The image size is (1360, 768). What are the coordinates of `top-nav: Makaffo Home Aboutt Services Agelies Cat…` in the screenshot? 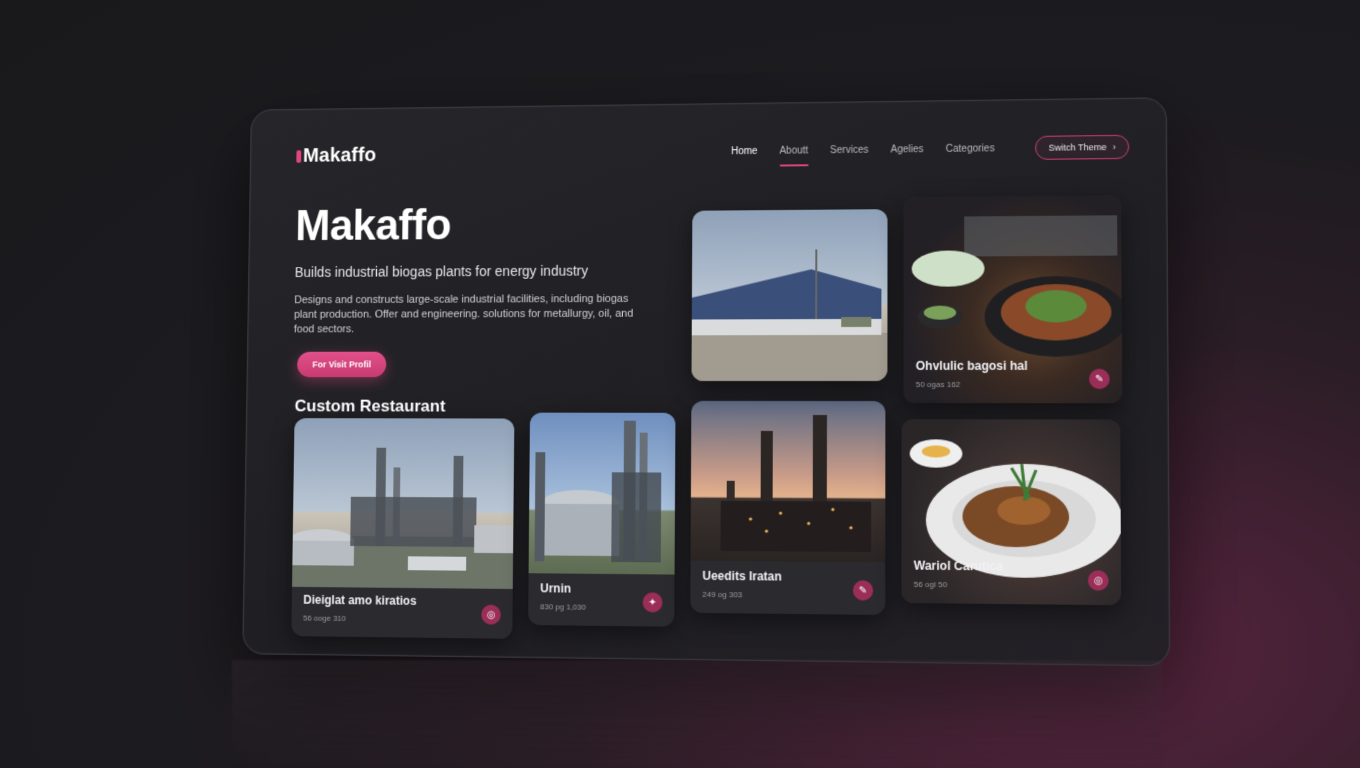 It's located at (713, 151).